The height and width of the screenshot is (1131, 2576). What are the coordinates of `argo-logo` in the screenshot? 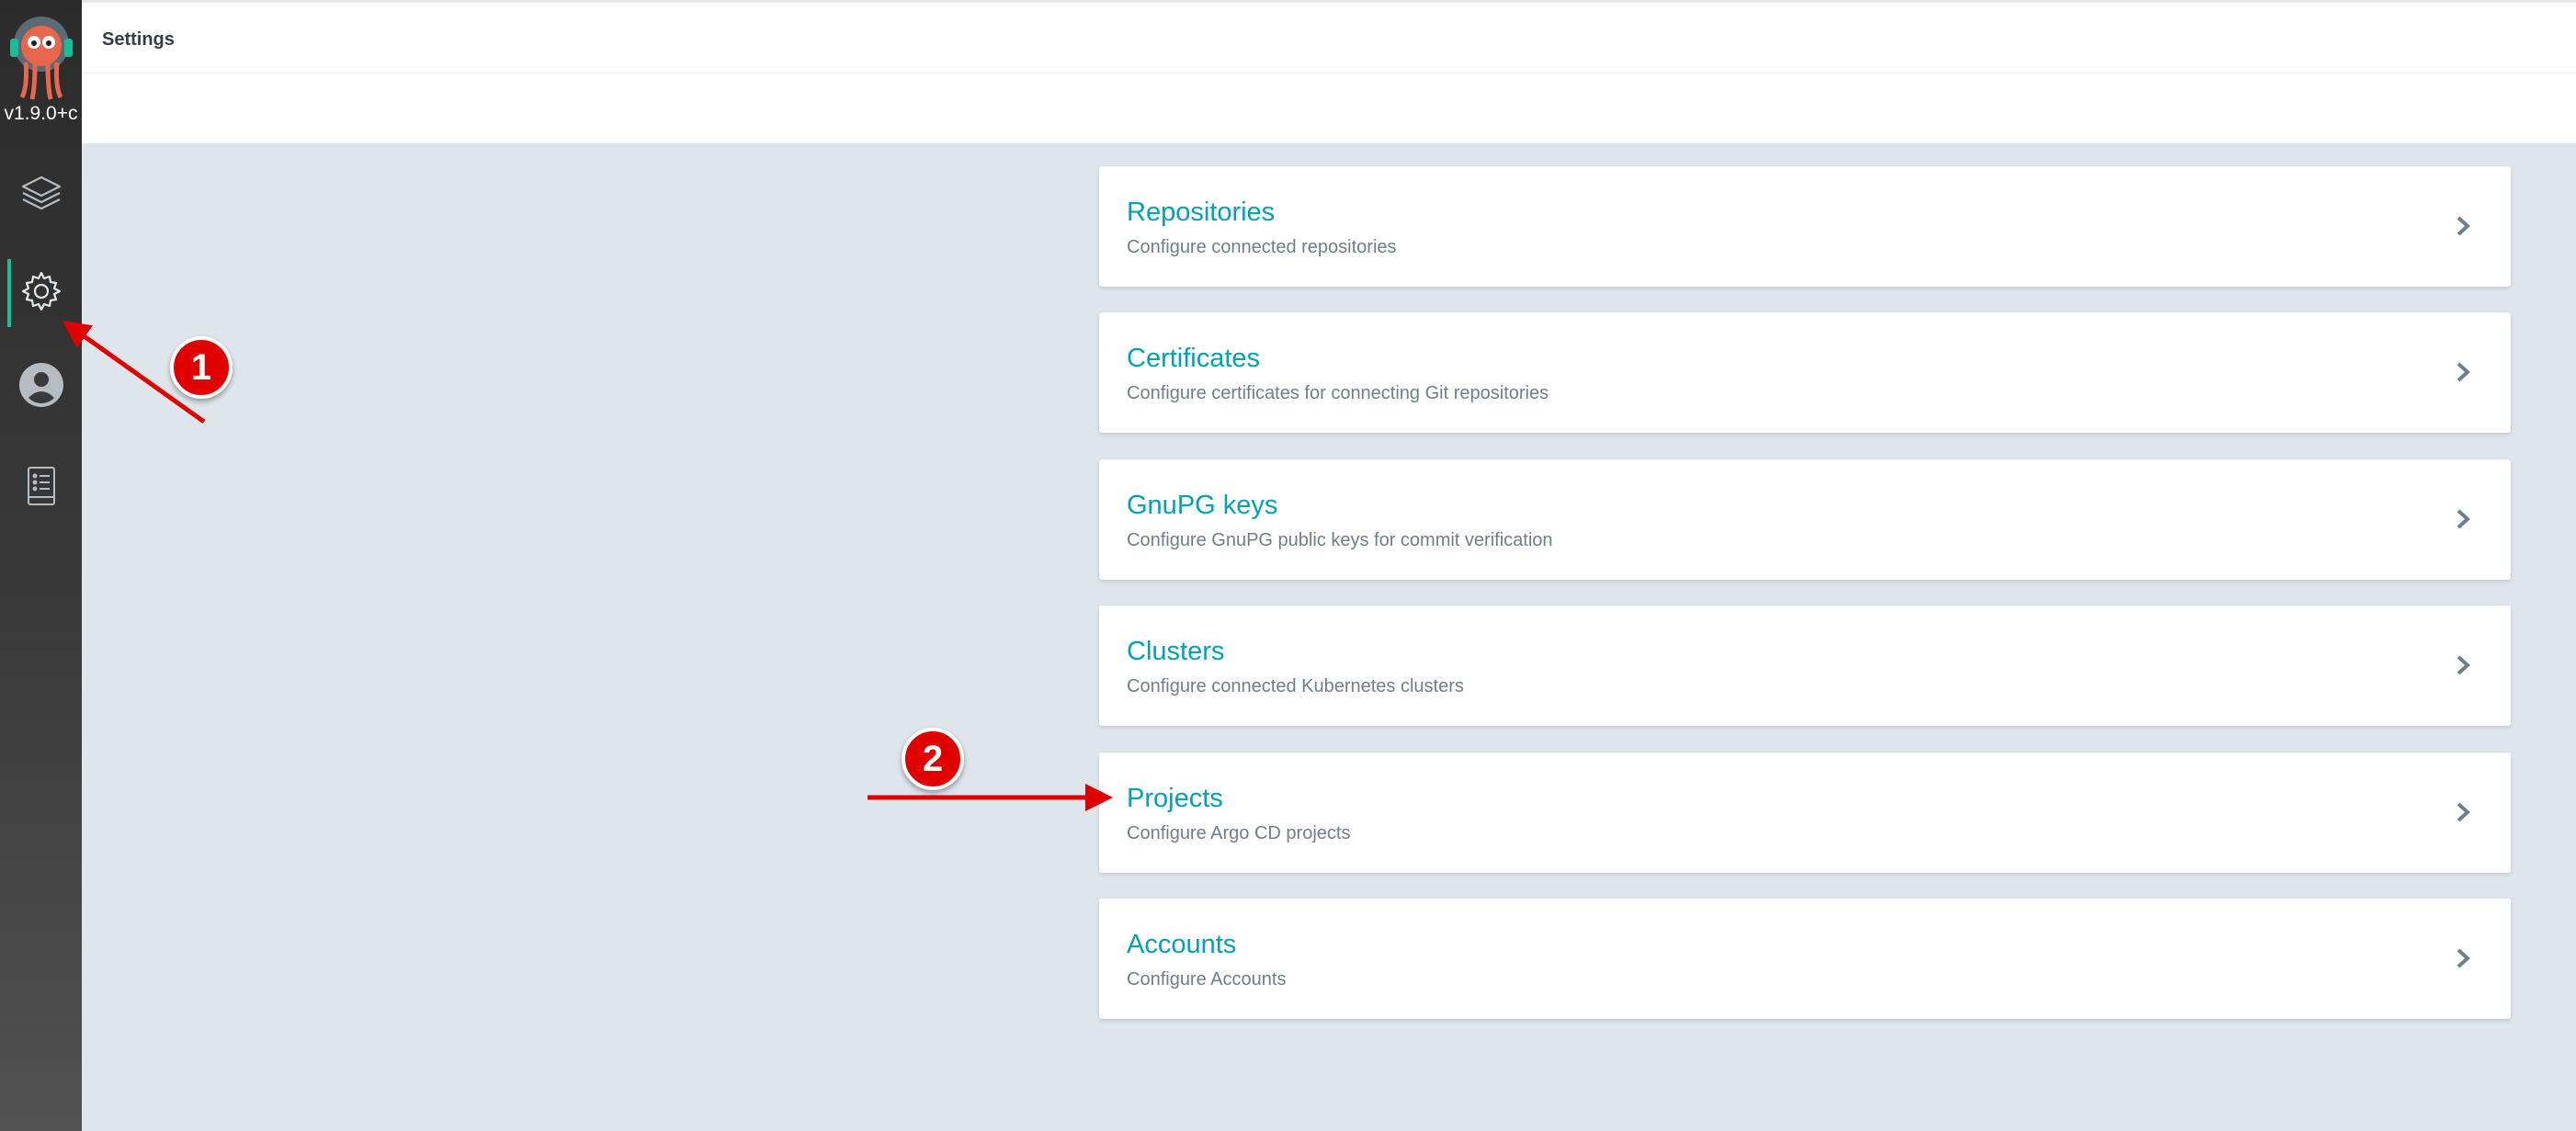 It's located at (41, 58).